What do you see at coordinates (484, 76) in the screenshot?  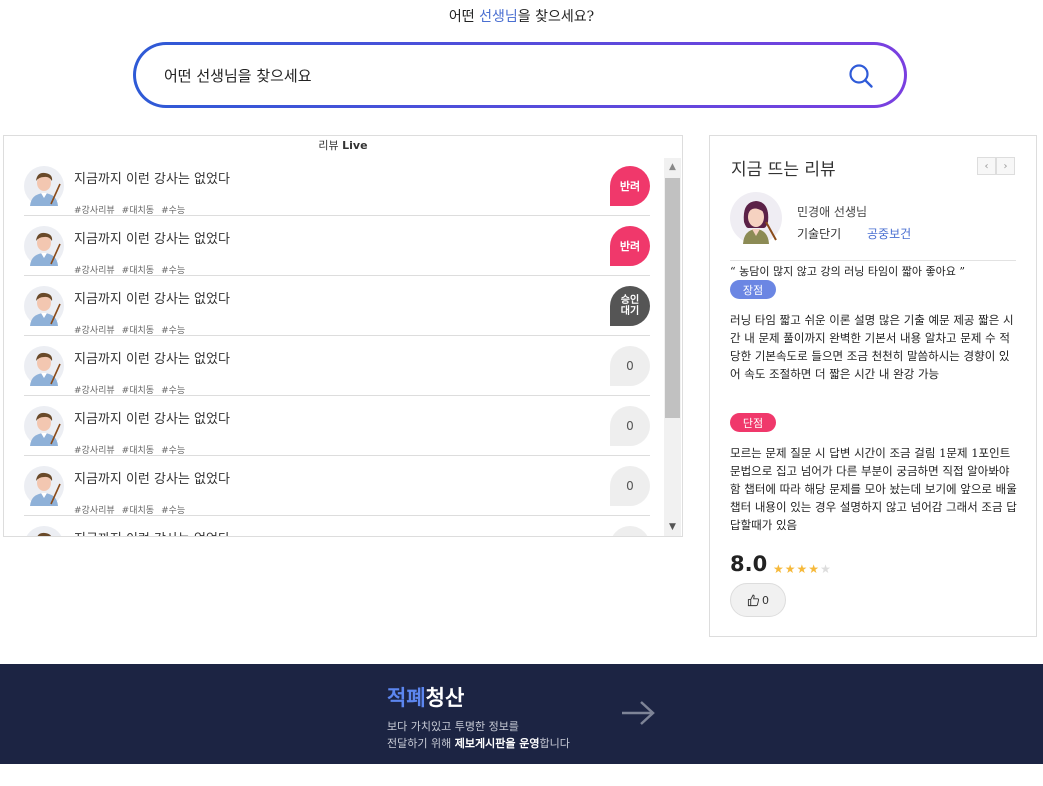 I see `search-input` at bounding box center [484, 76].